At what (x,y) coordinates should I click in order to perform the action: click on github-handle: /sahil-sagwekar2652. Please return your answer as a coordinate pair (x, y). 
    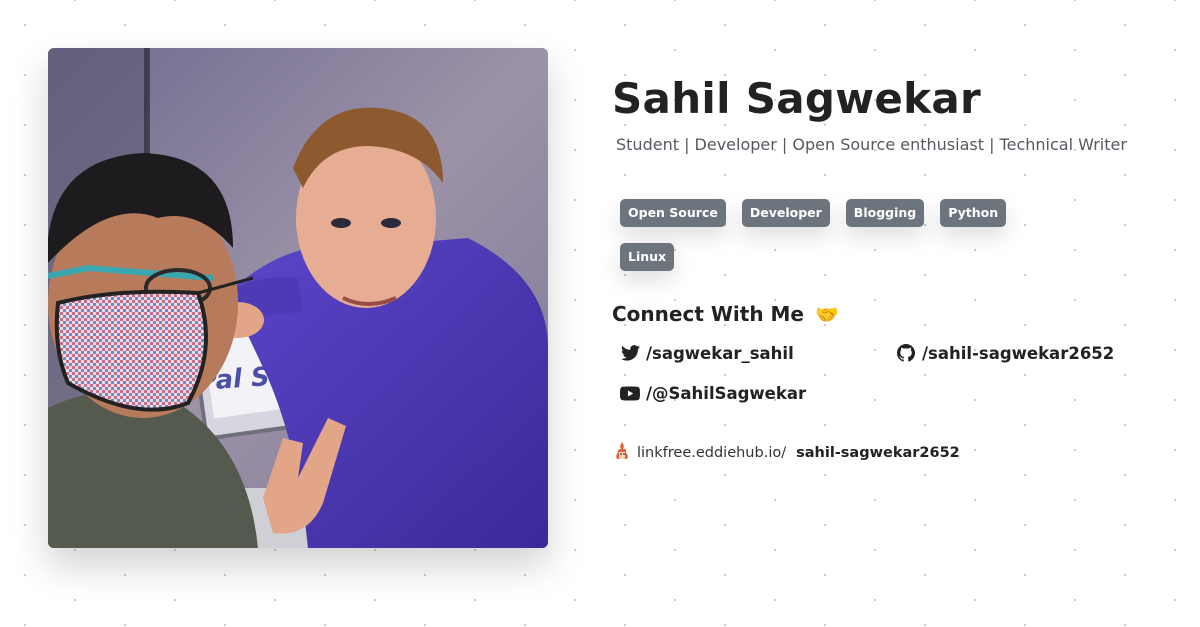
    Looking at the image, I should click on (1018, 353).